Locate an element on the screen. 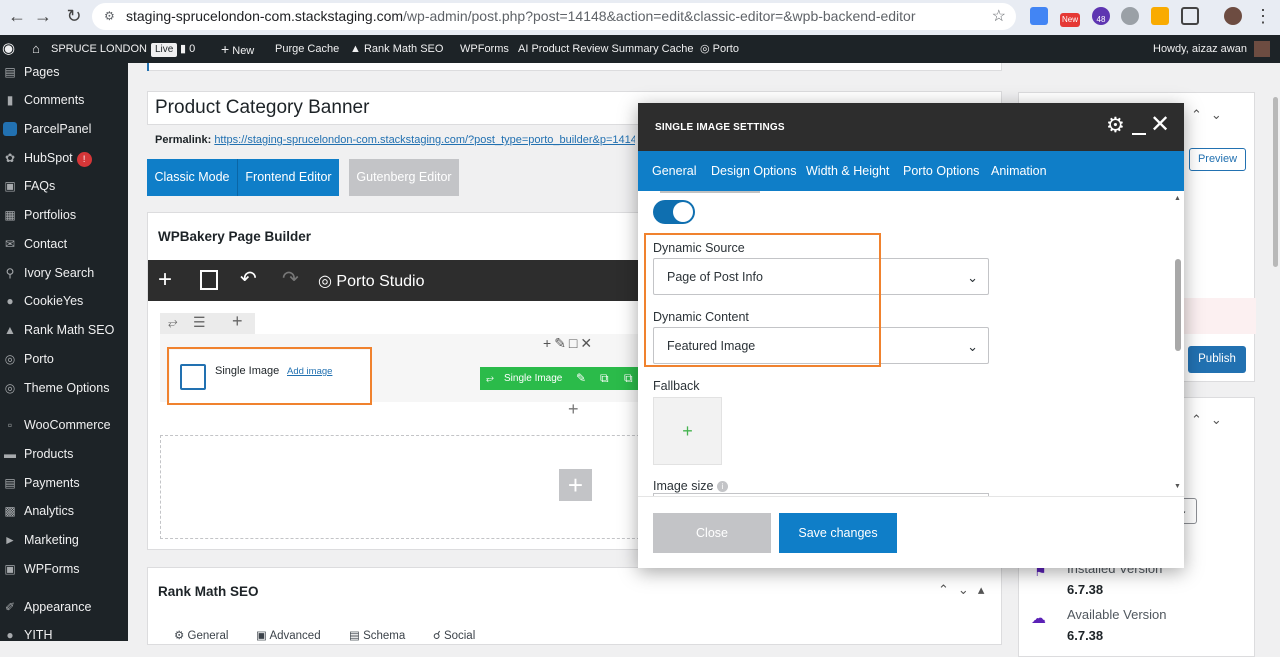 The height and width of the screenshot is (657, 1280). extension-icon is located at coordinates (1160, 16).